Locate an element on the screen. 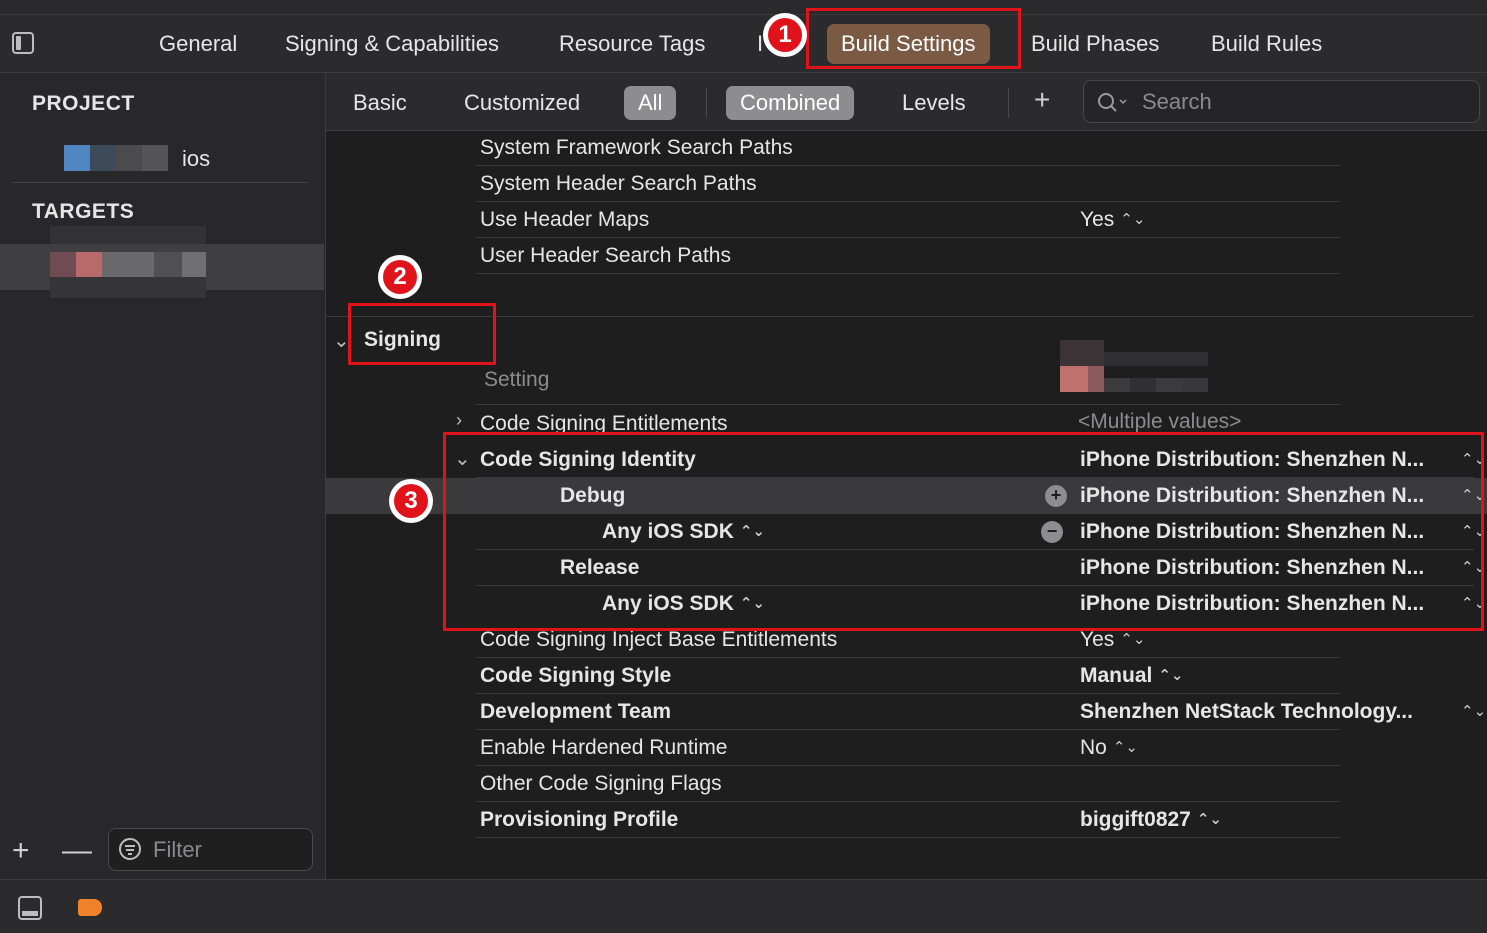 Image resolution: width=1487 pixels, height=933 pixels. value-text: No is located at coordinates (1093, 747).